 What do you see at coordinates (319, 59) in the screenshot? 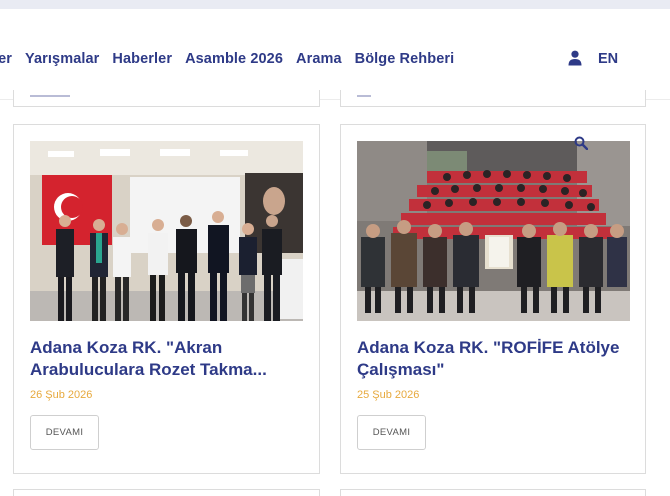
I see `nav-item-arama: Arama` at bounding box center [319, 59].